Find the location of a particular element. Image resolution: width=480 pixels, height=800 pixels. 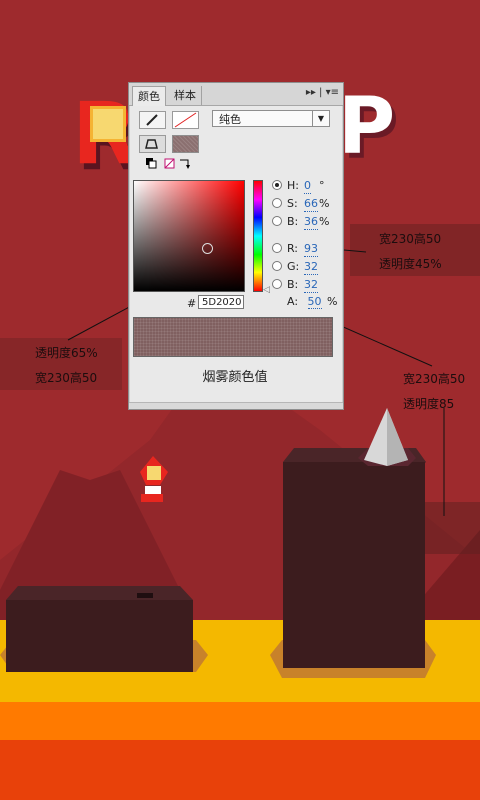

color-preview-swatch is located at coordinates (233, 337).